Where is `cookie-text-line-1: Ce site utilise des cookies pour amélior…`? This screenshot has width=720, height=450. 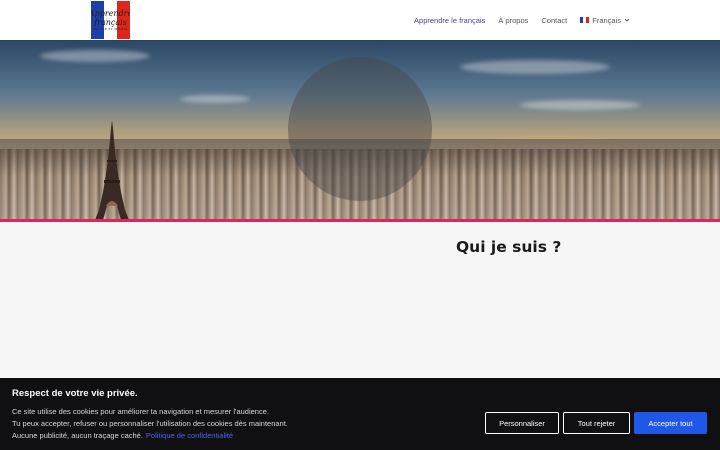 cookie-text-line-1: Ce site utilise des cookies pour amélior… is located at coordinates (140, 411).